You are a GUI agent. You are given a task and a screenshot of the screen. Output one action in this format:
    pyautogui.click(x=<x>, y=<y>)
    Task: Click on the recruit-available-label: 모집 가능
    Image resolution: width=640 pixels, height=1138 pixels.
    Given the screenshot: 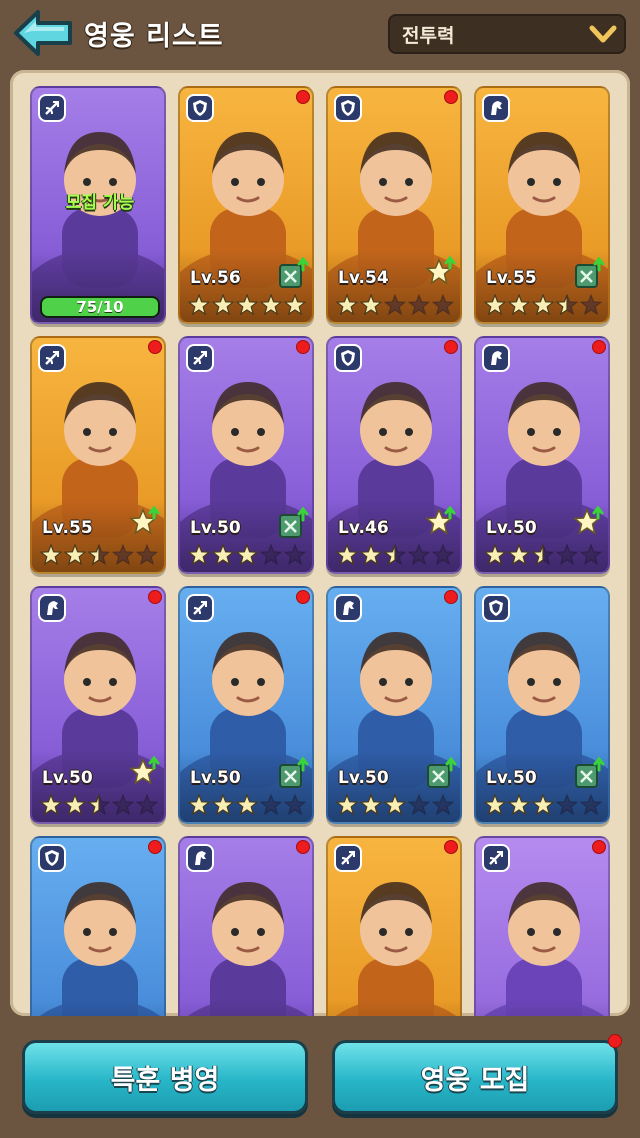 What is the action you would take?
    pyautogui.click(x=100, y=203)
    